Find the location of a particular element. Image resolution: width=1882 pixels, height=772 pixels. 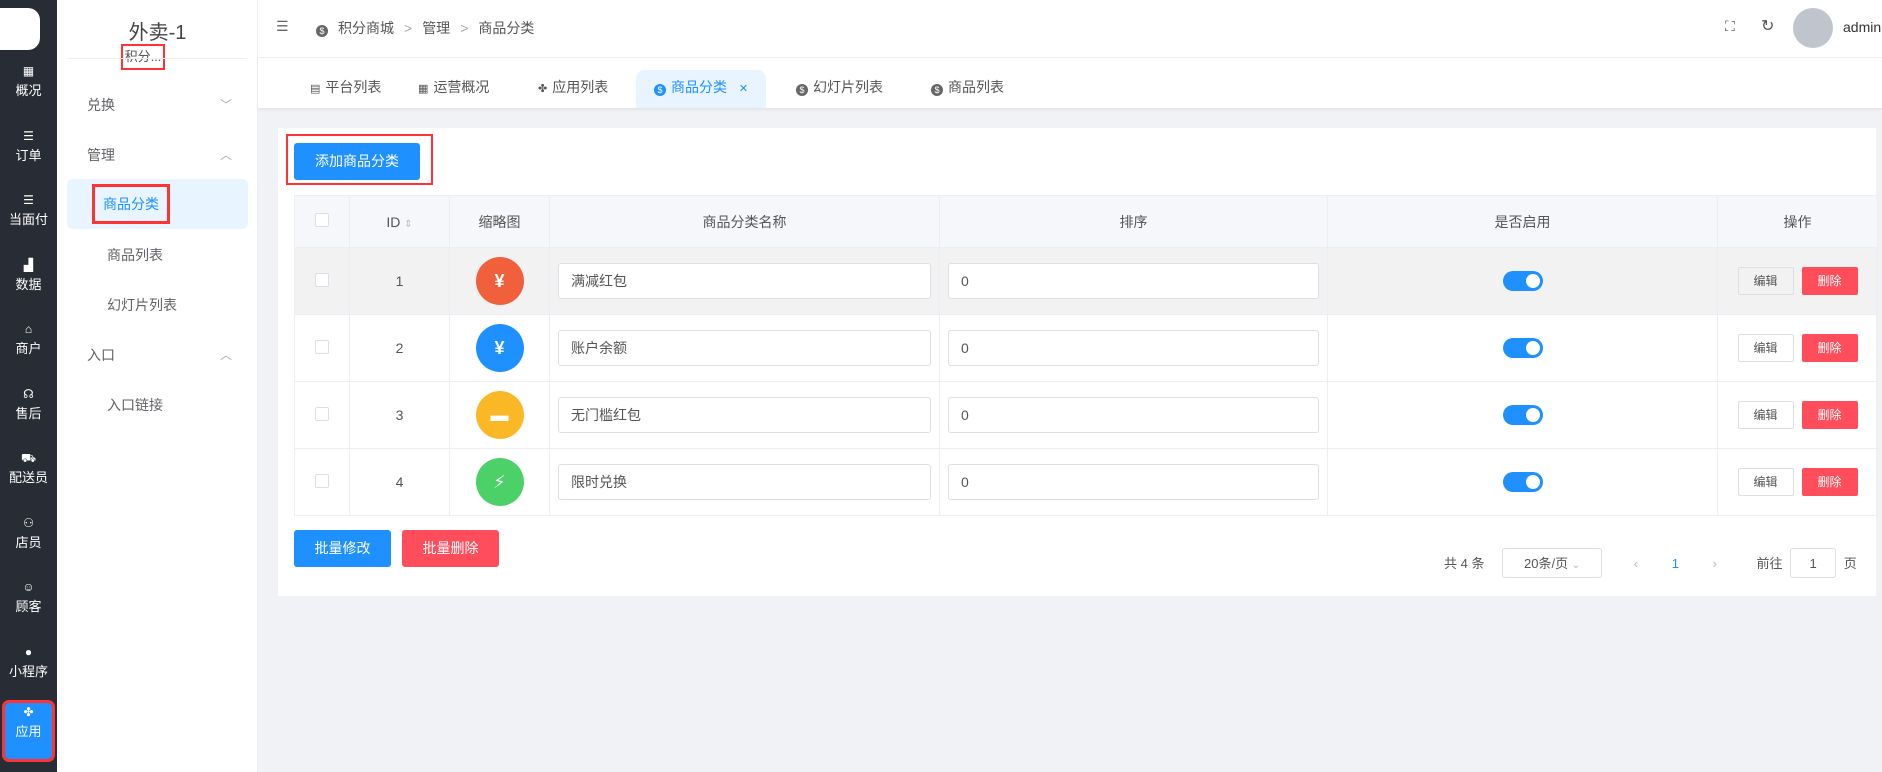

pagination: 共 4 条 20条/页 ⌄ ‹ 1 › 前往 1 页 is located at coordinates (1650, 563).